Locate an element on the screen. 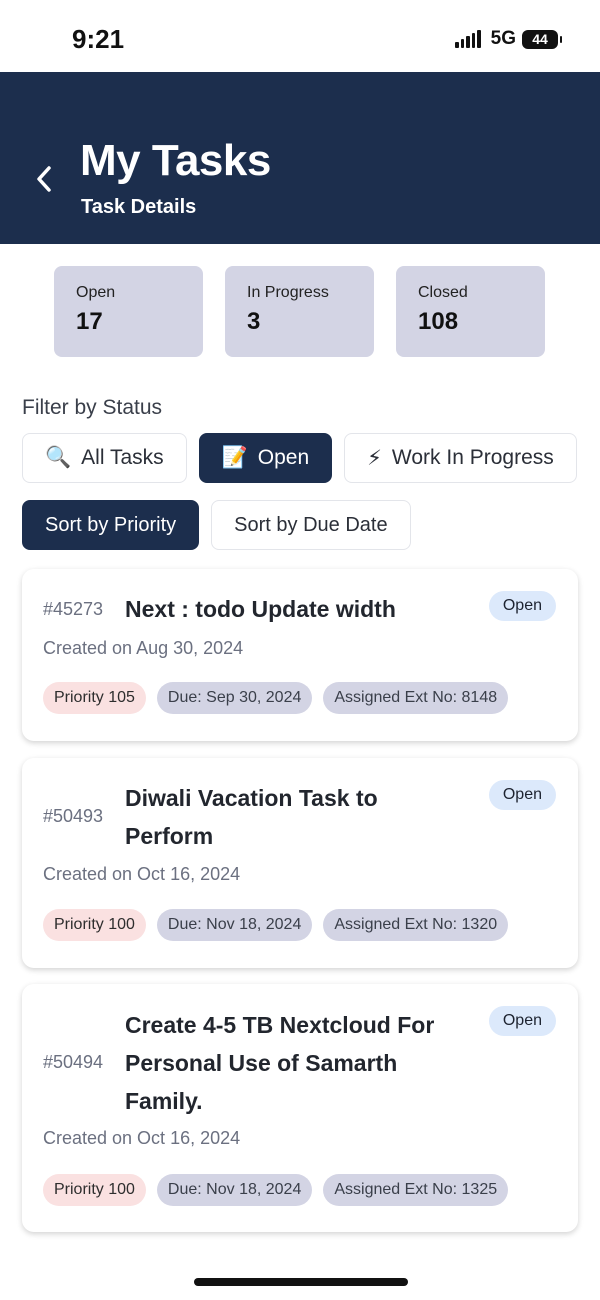  task-title-line: Next : todo Update width is located at coordinates (260, 609).